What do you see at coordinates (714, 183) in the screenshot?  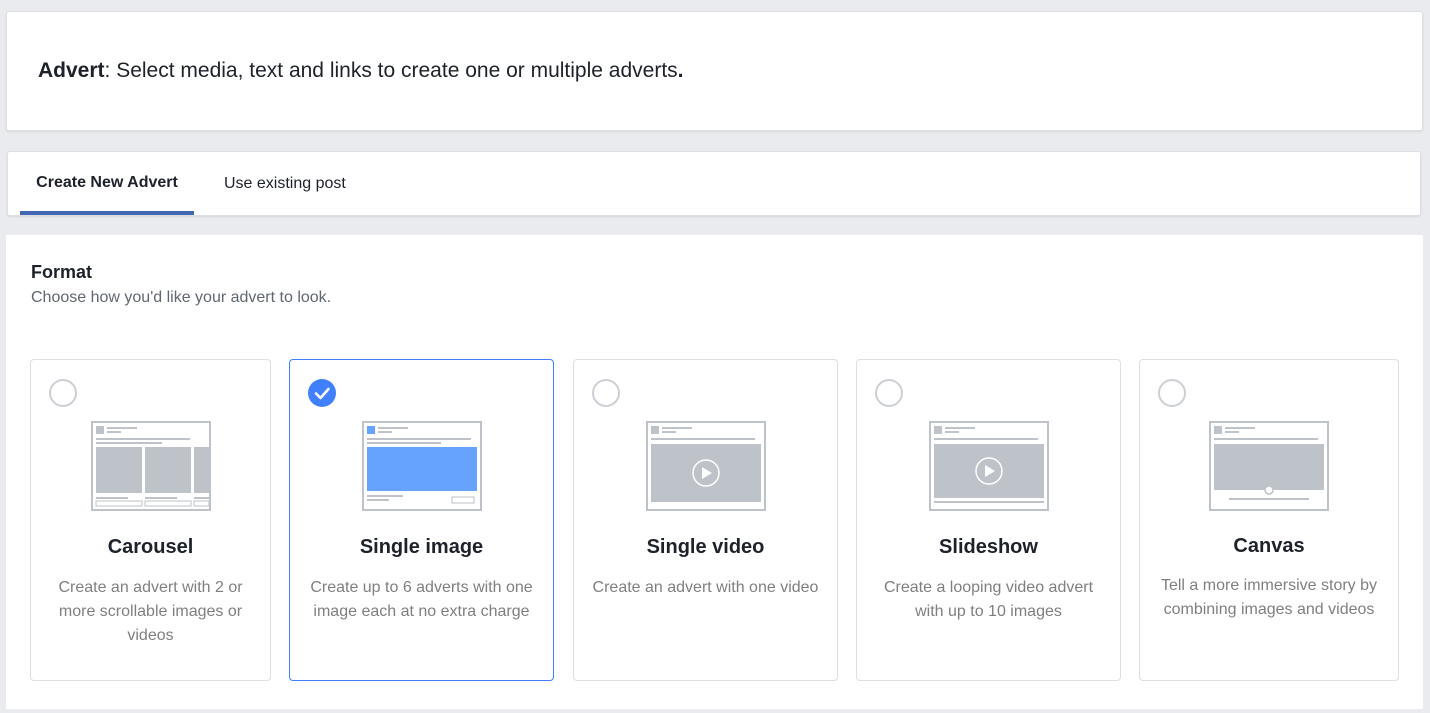 I see `tab-bar: Create New Advert Use existing post` at bounding box center [714, 183].